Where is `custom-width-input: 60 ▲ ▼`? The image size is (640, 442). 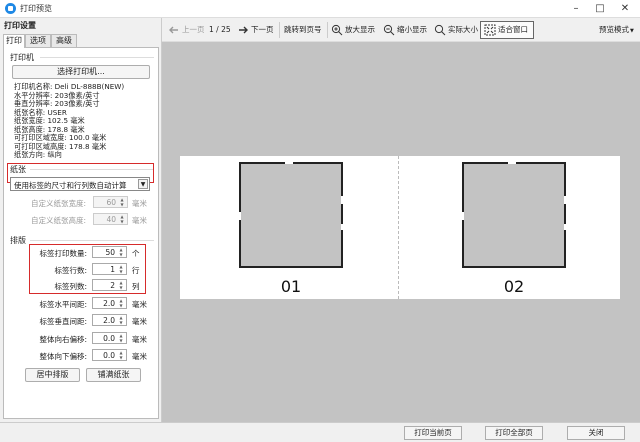 custom-width-input: 60 ▲ ▼ is located at coordinates (110, 202).